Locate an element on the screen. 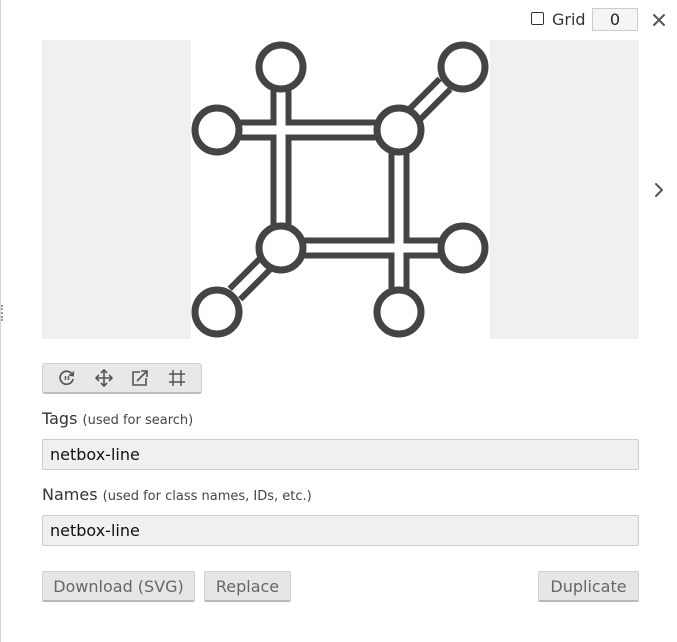  close-button is located at coordinates (659, 20).